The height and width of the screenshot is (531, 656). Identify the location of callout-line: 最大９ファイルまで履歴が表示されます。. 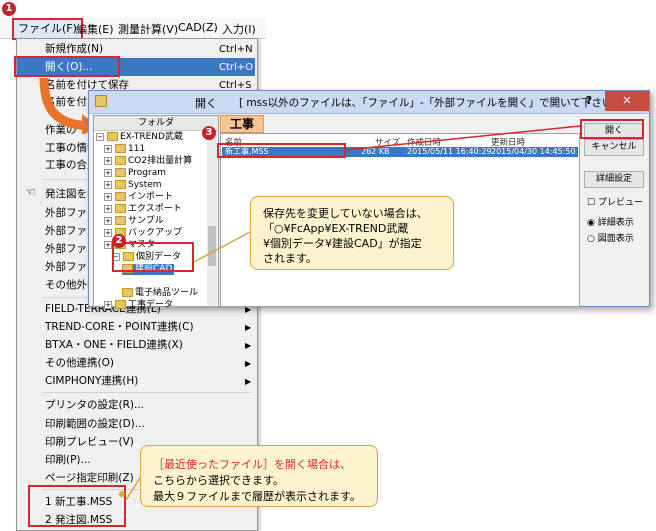
(257, 496).